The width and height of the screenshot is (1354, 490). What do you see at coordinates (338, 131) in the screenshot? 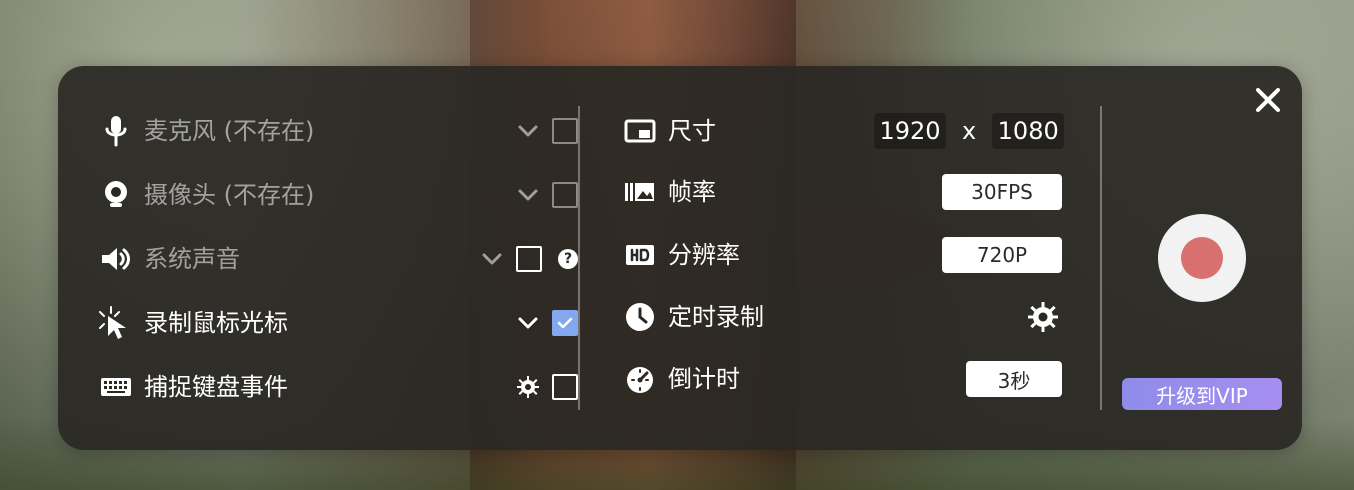
I see `microphone-option-row: 麦克风 (不存在)` at bounding box center [338, 131].